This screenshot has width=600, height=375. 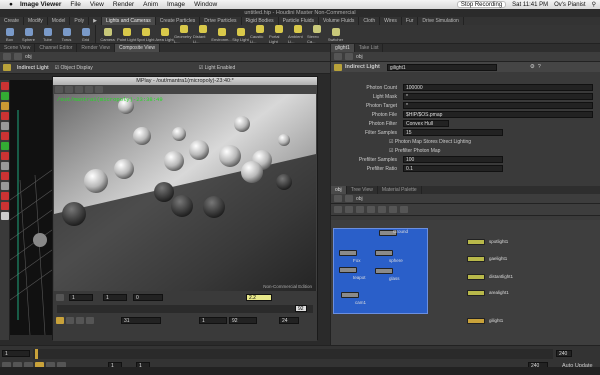 I want to click on shelf-tab-model: Model, so click(x=59, y=21).